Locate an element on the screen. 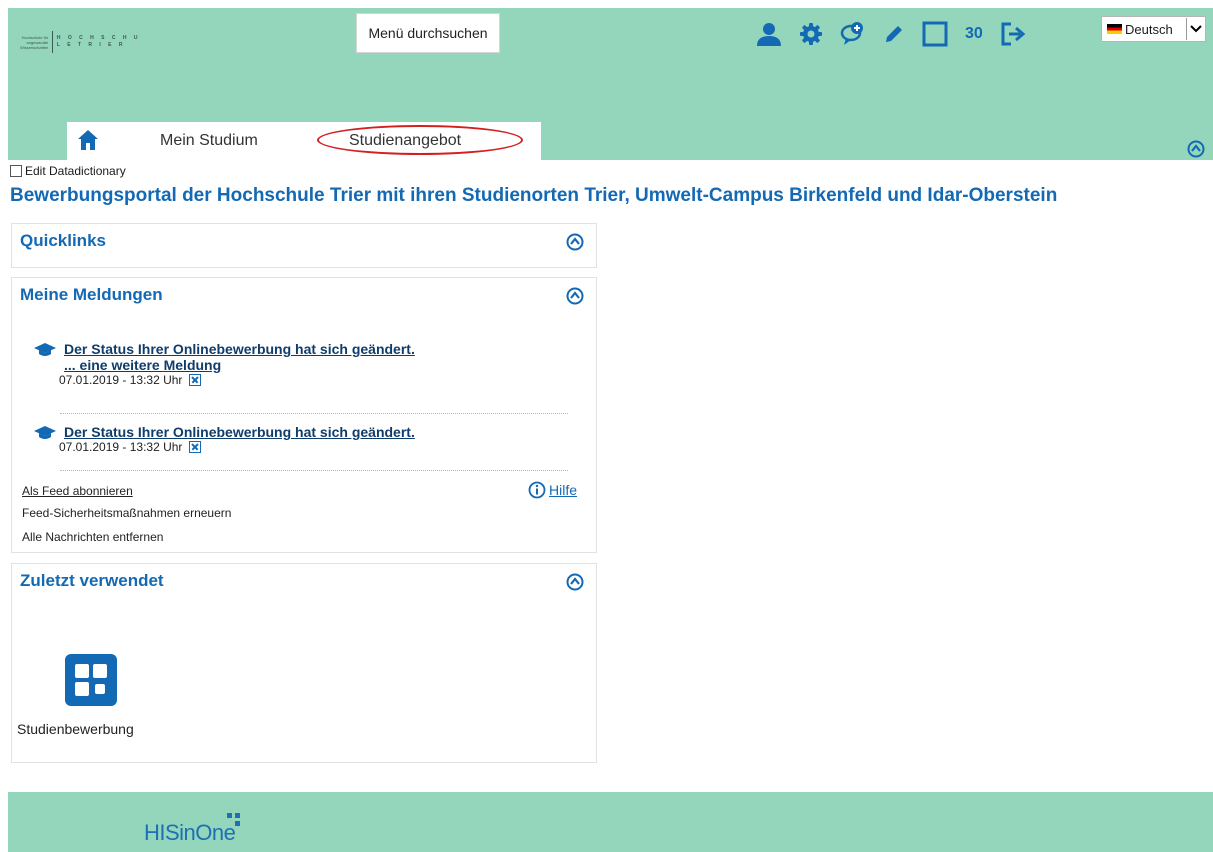  language-selected-label: Deutsch is located at coordinates (1149, 29).